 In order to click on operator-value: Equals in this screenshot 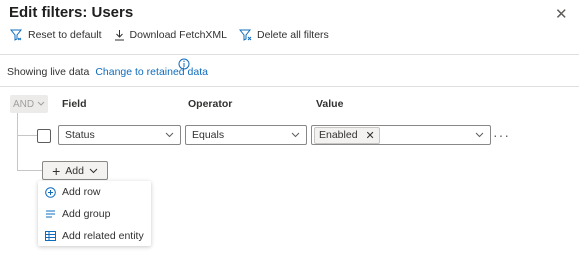, I will do `click(208, 135)`.